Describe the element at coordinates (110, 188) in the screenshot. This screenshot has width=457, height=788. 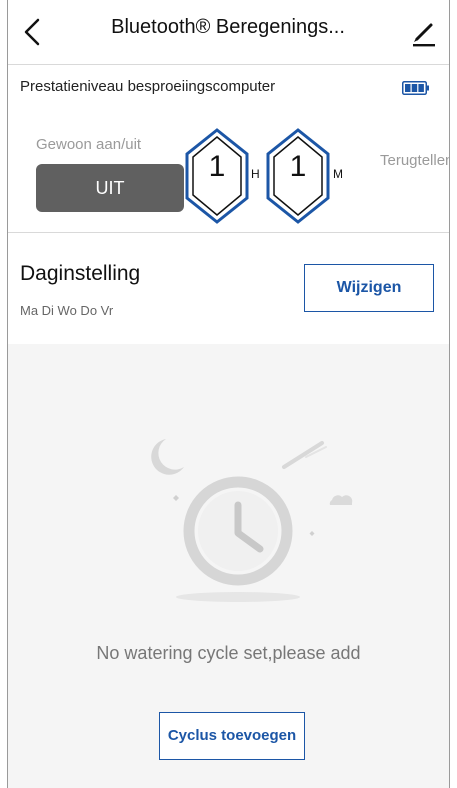
I see `off-button: UIT` at that location.